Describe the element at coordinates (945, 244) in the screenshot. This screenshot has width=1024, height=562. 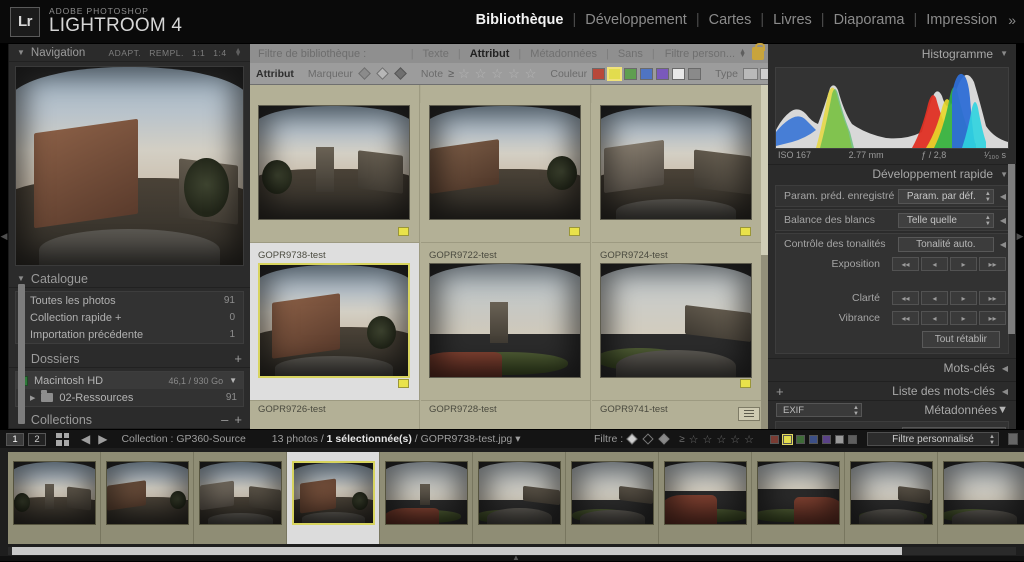
I see `auto-tone-button: Tonalité auto.` at that location.